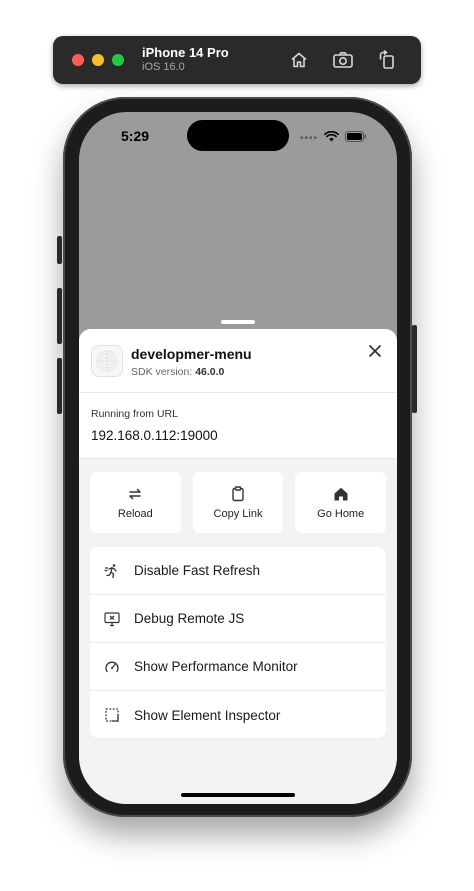 Image resolution: width=474 pixels, height=891 pixels. What do you see at coordinates (207, 715) in the screenshot?
I see `show-element-inspector-label: Show Element Inspector` at bounding box center [207, 715].